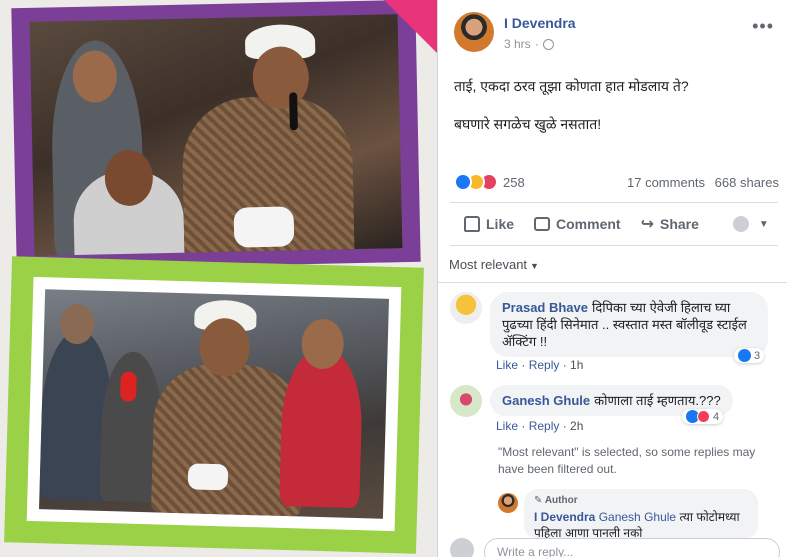 The height and width of the screenshot is (557, 787). I want to click on comment-actions: Like · Reply · 2h, so click(540, 426).